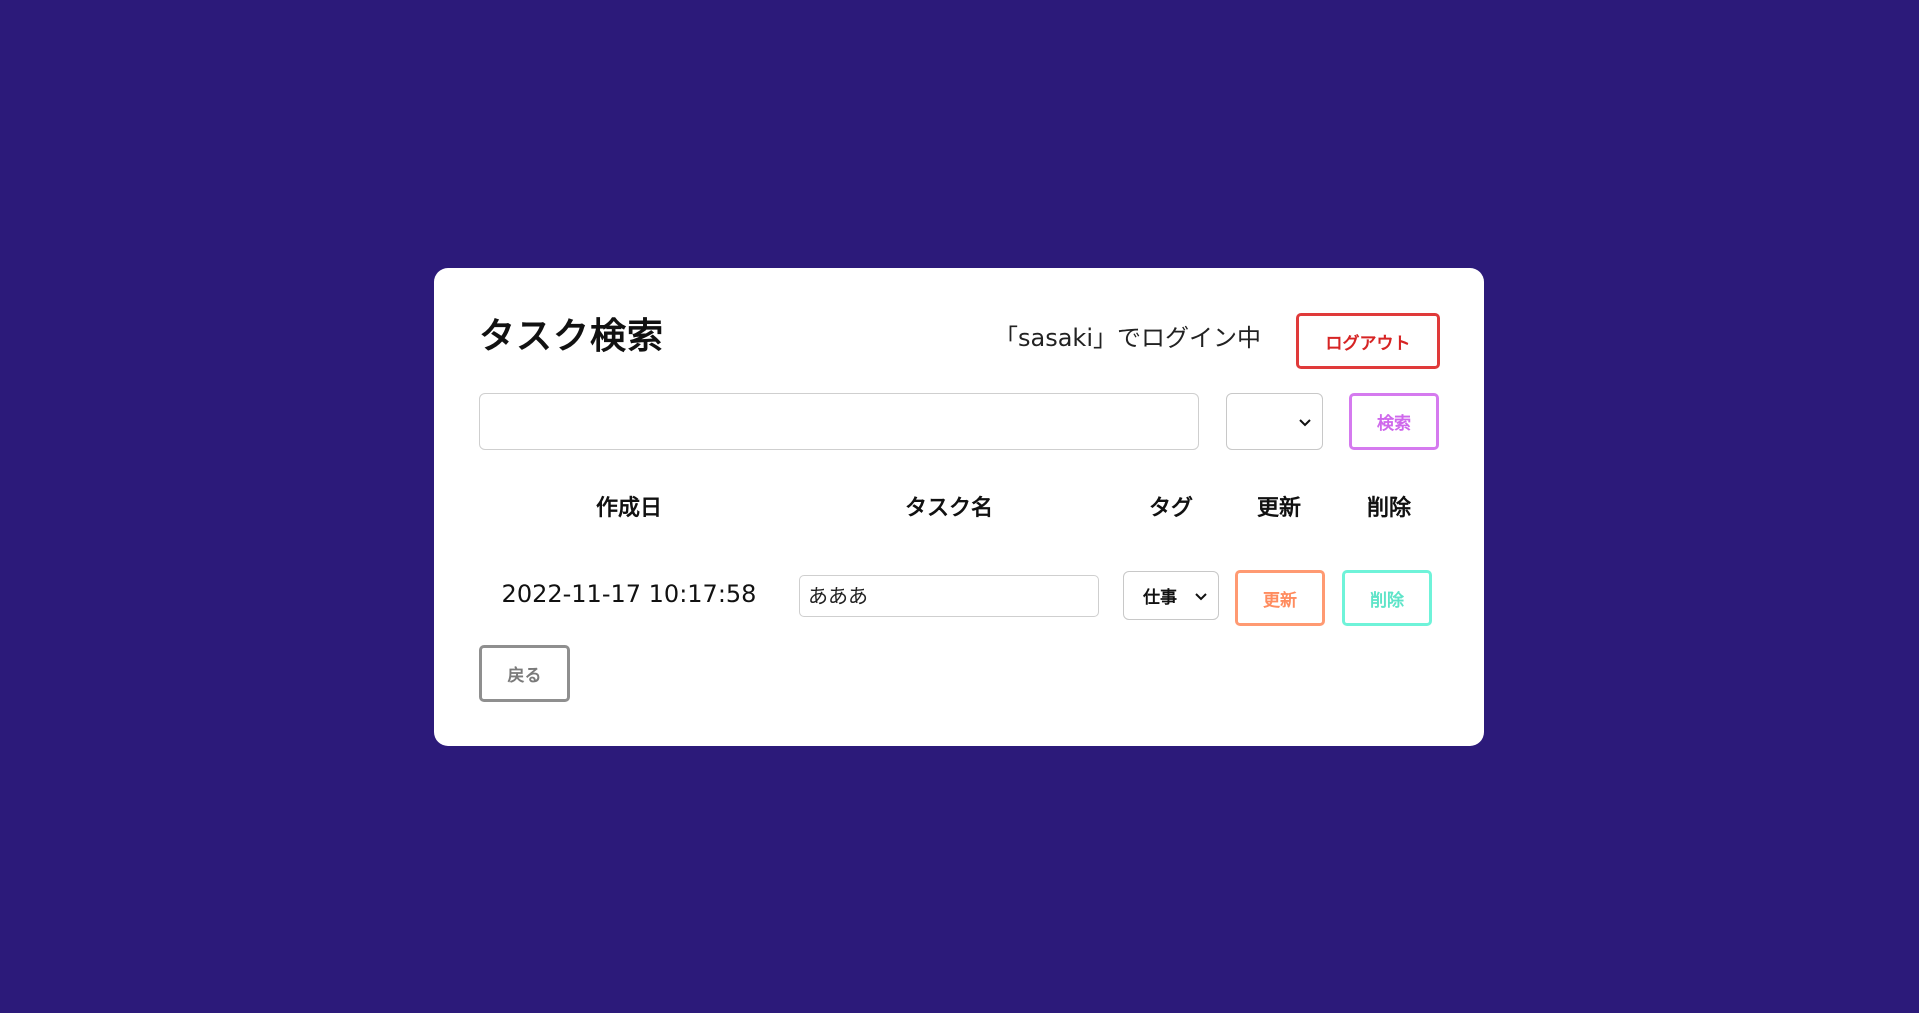 The height and width of the screenshot is (1013, 1919). I want to click on column-header-delete: 削除, so click(1388, 508).